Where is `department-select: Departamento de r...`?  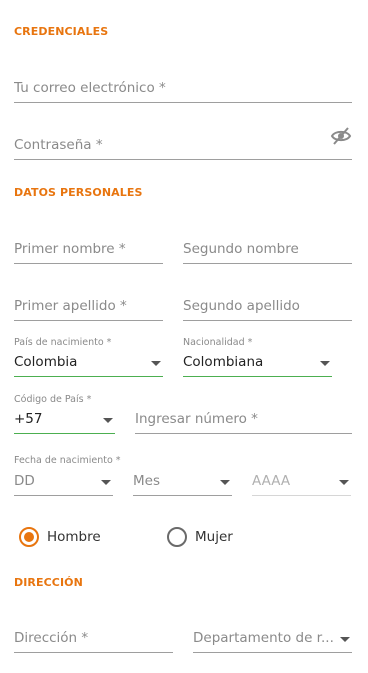 department-select: Departamento de r... is located at coordinates (272, 638).